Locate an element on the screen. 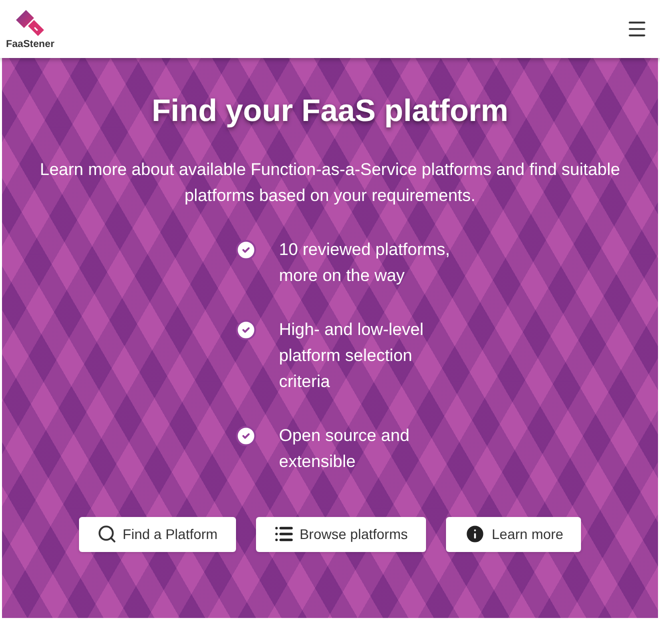 The image size is (660, 619). hero-title: Find your FaaS platform is located at coordinates (330, 111).